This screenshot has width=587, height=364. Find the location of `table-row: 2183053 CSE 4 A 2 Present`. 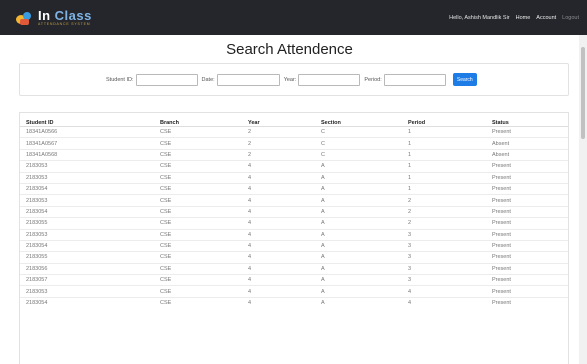

table-row: 2183053 CSE 4 A 2 Present is located at coordinates (294, 200).